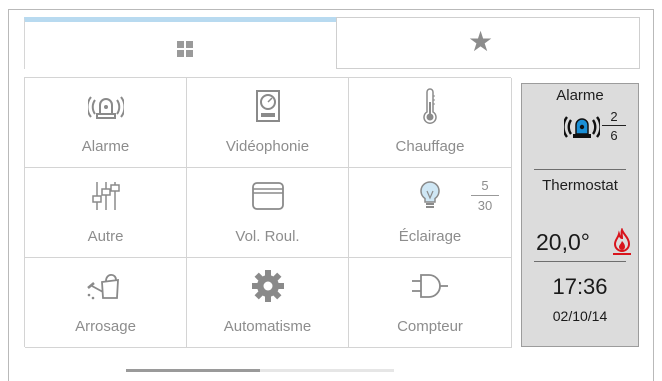  I want to click on tile-arrosage: Arrosage, so click(106, 303).